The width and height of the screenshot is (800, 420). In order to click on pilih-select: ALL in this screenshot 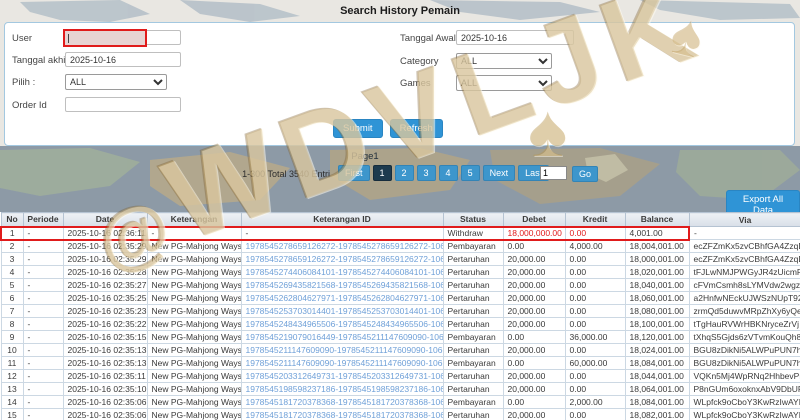, I will do `click(116, 82)`.